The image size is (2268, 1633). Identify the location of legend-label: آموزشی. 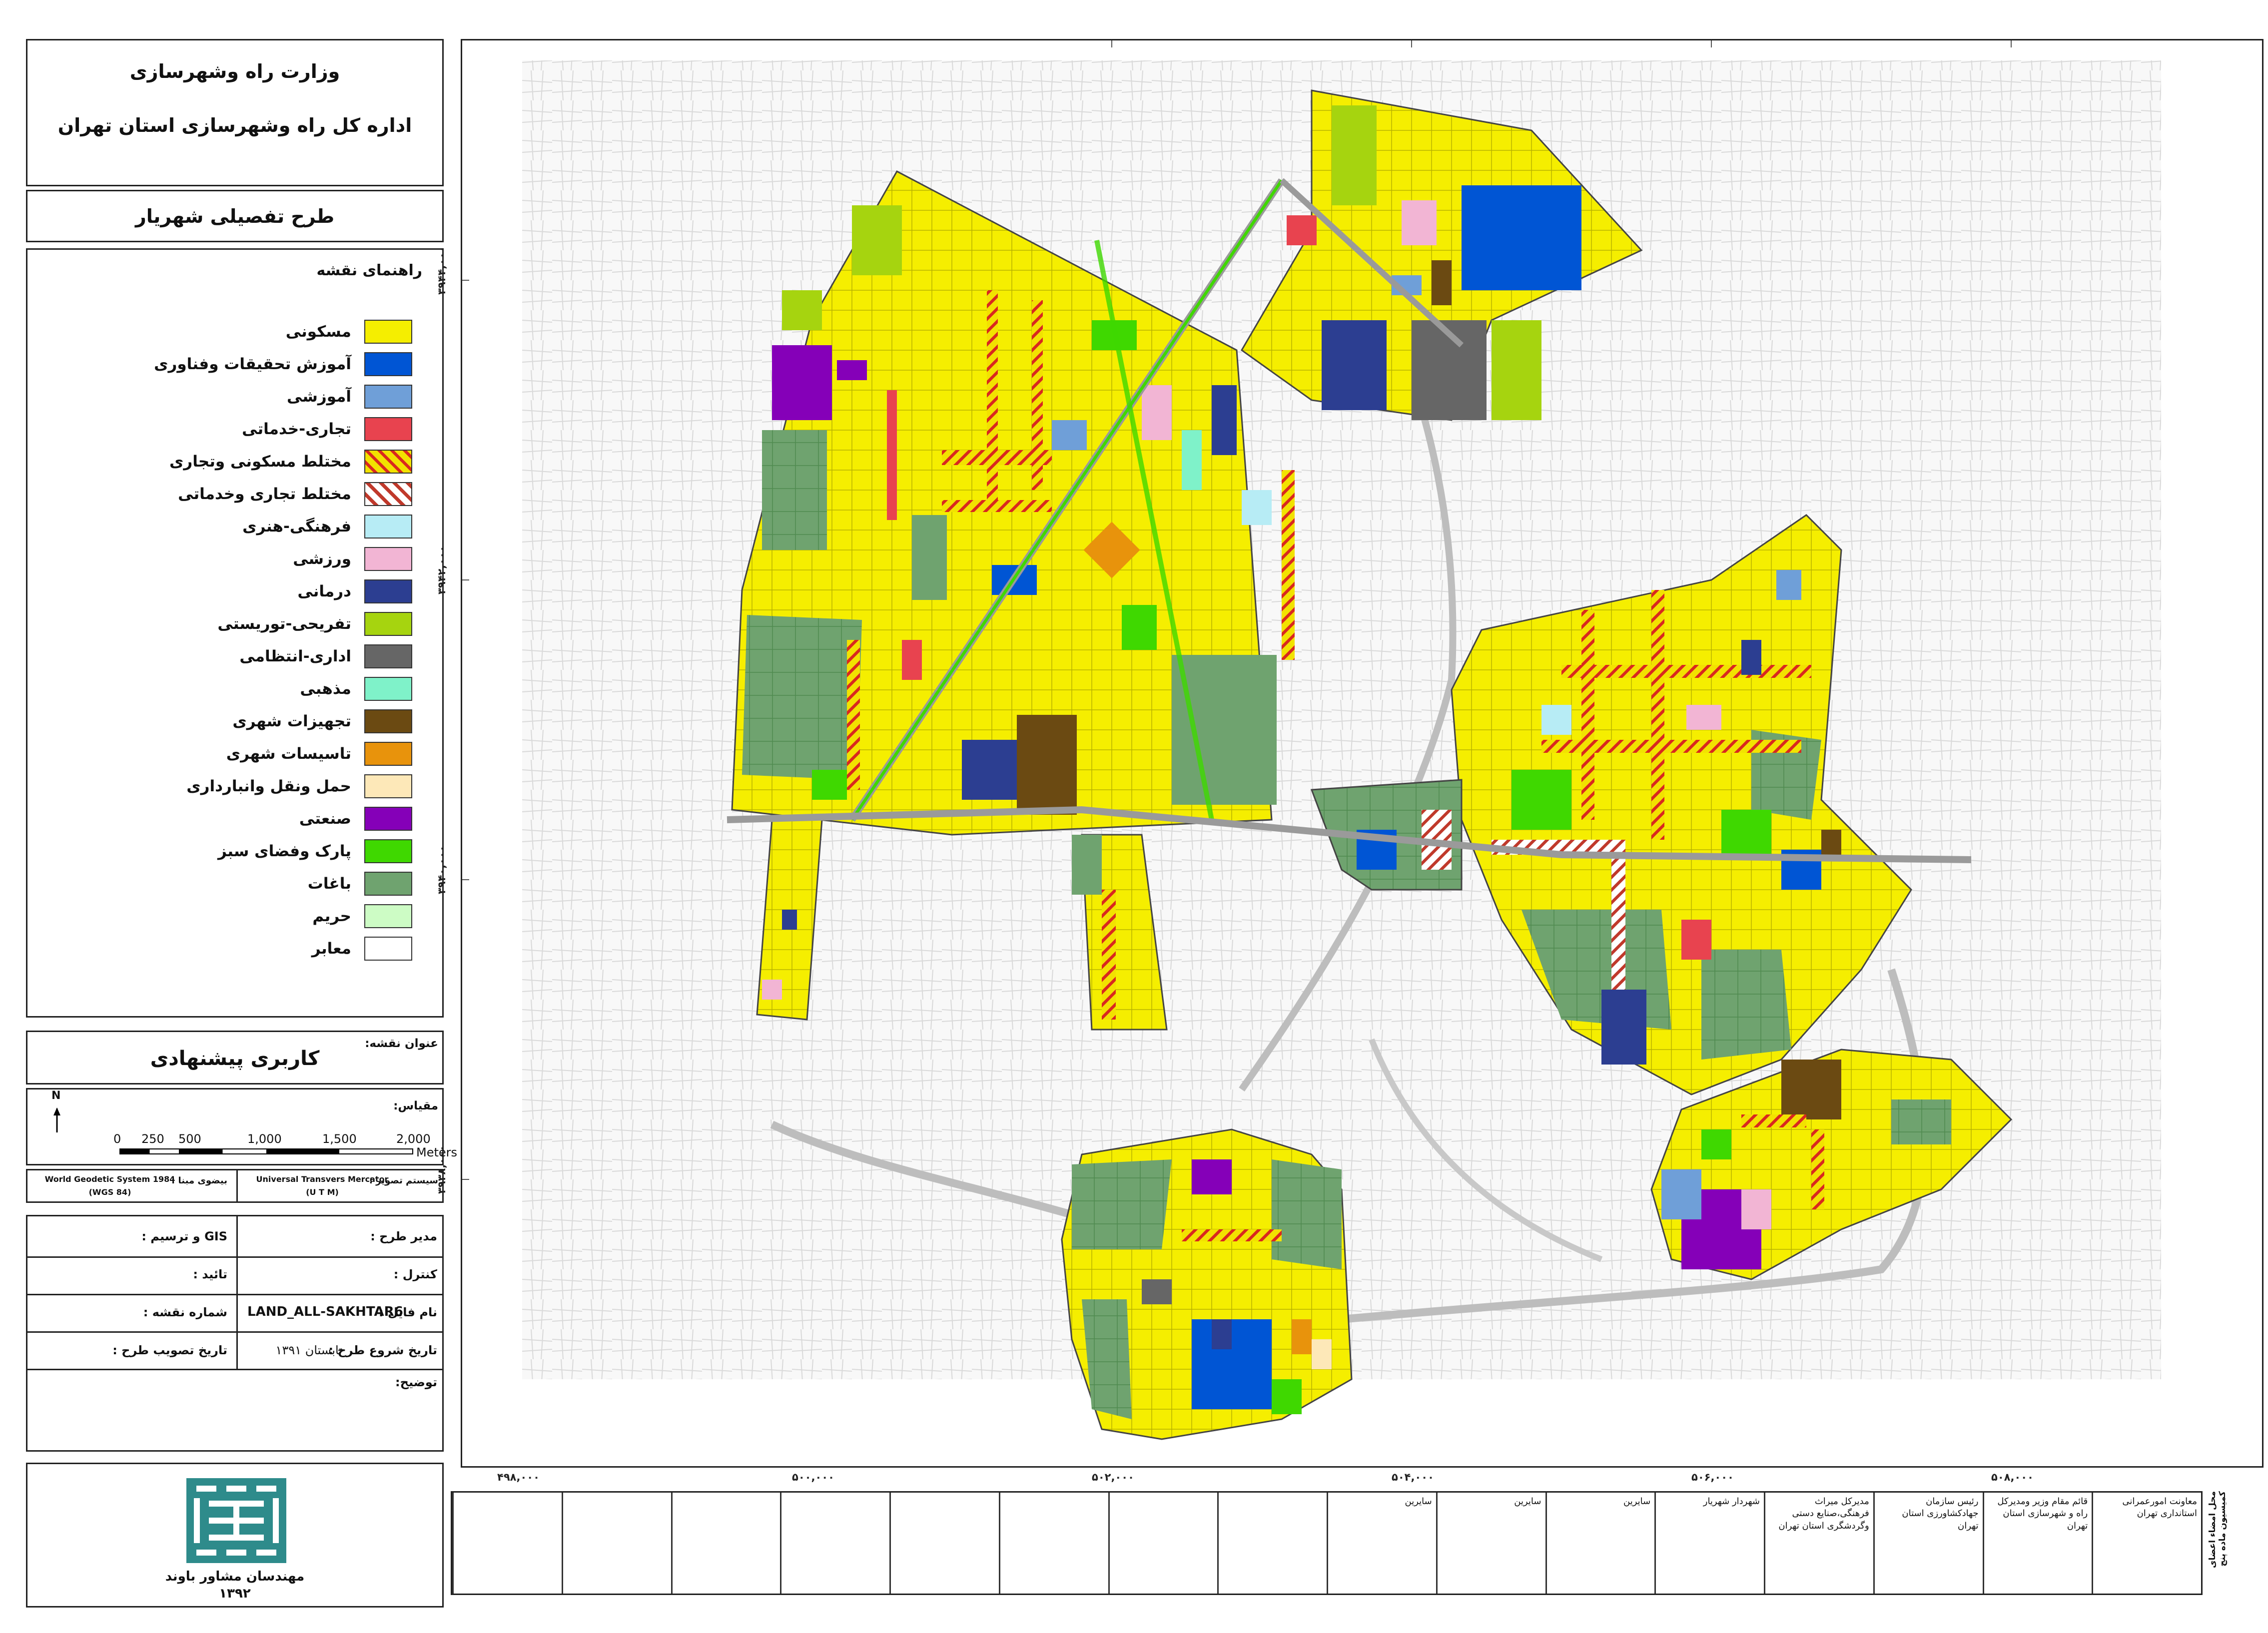
(319, 397).